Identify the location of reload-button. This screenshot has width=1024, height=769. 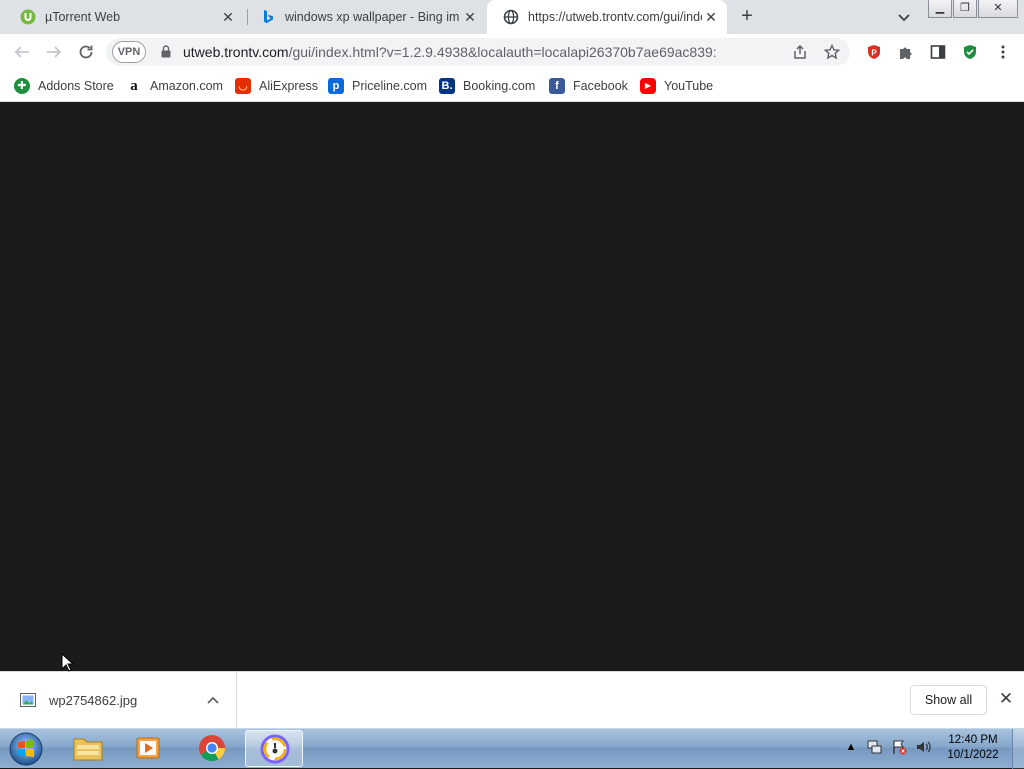
(86, 52).